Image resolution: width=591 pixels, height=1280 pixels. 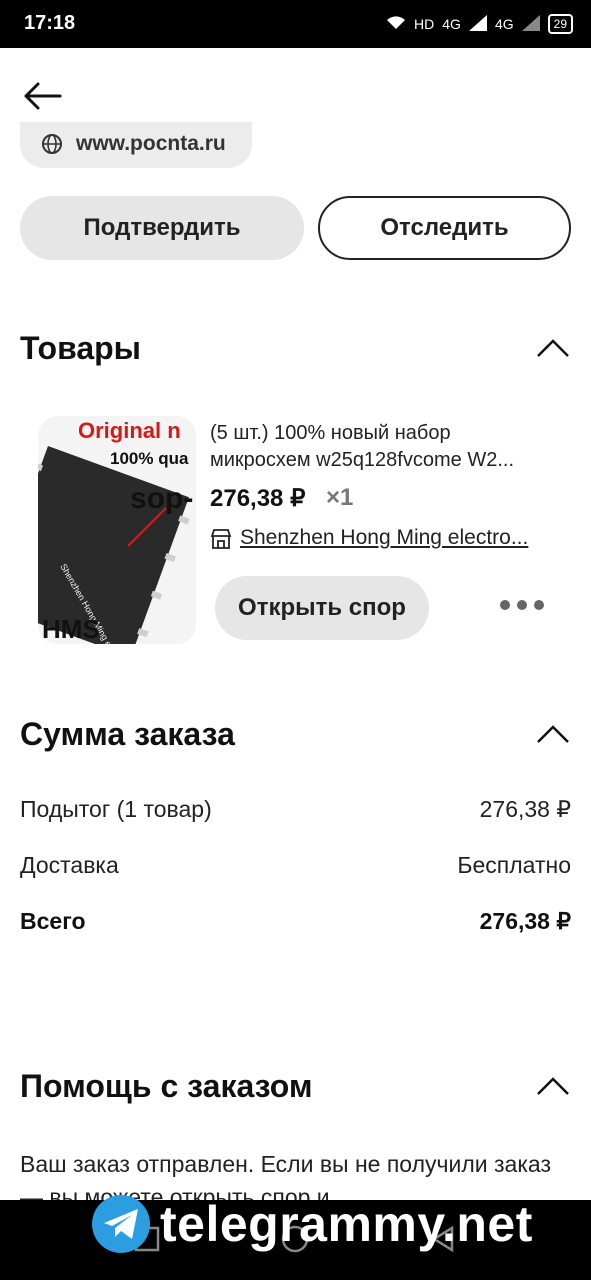 I want to click on network-label-b: 4G, so click(x=504, y=24).